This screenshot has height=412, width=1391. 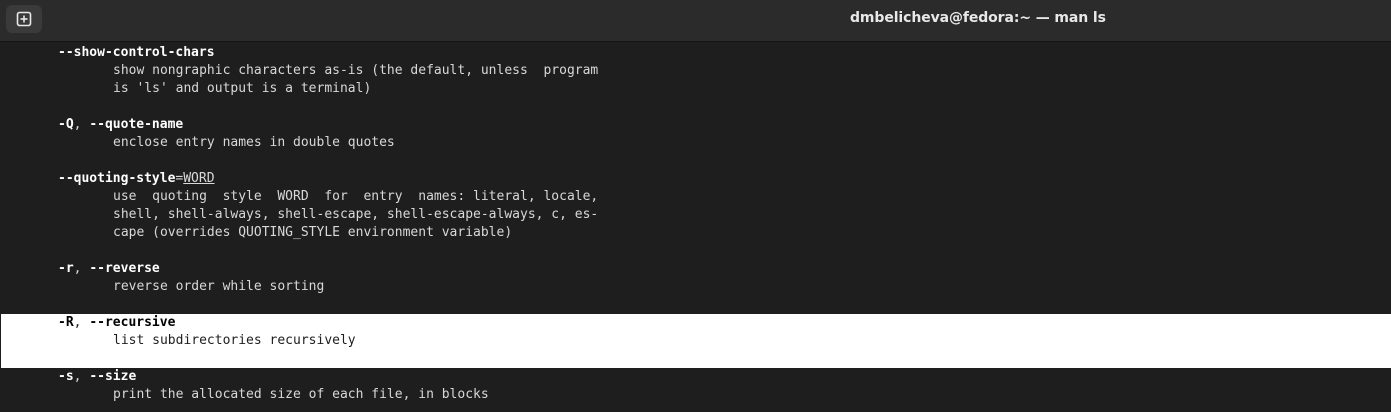 I want to click on option-long-flag: --size, so click(x=113, y=376).